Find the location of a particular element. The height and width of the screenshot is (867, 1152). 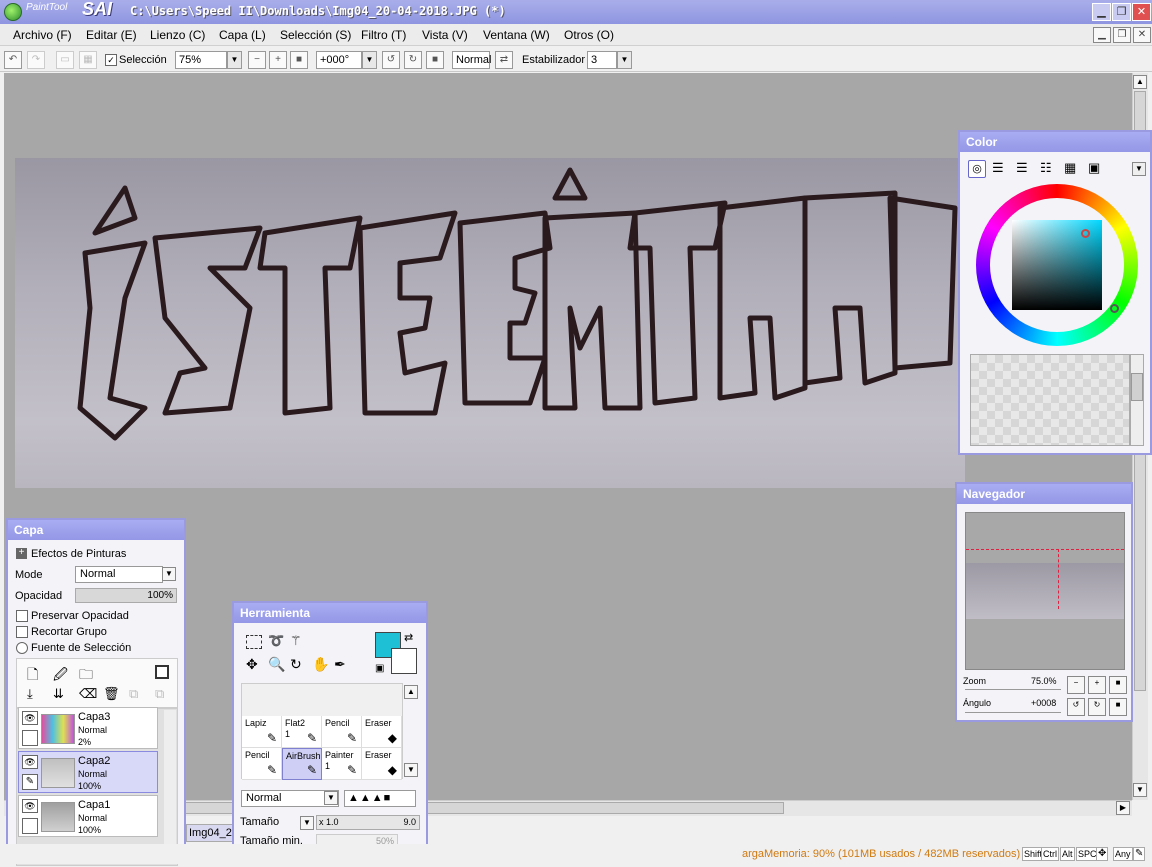

undo-icon: ↶ is located at coordinates (13, 60).